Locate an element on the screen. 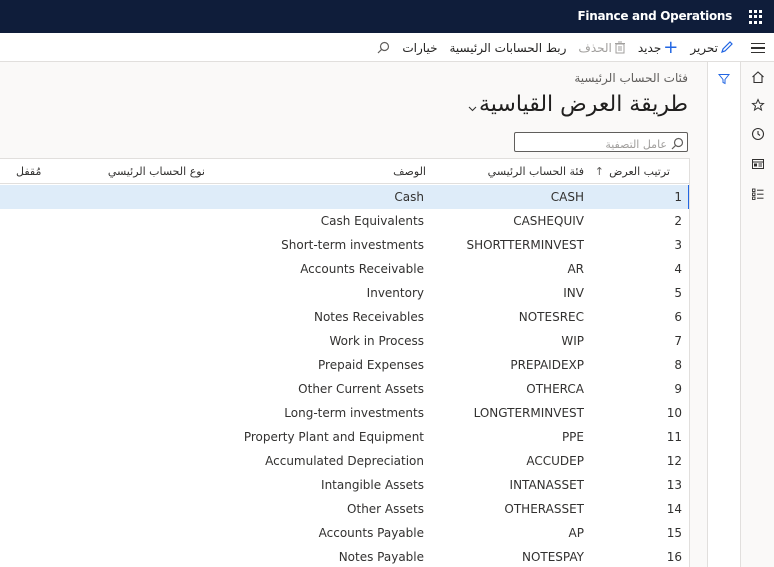  table-row: 13 INTANASSET Intangible Assets is located at coordinates (344, 485).